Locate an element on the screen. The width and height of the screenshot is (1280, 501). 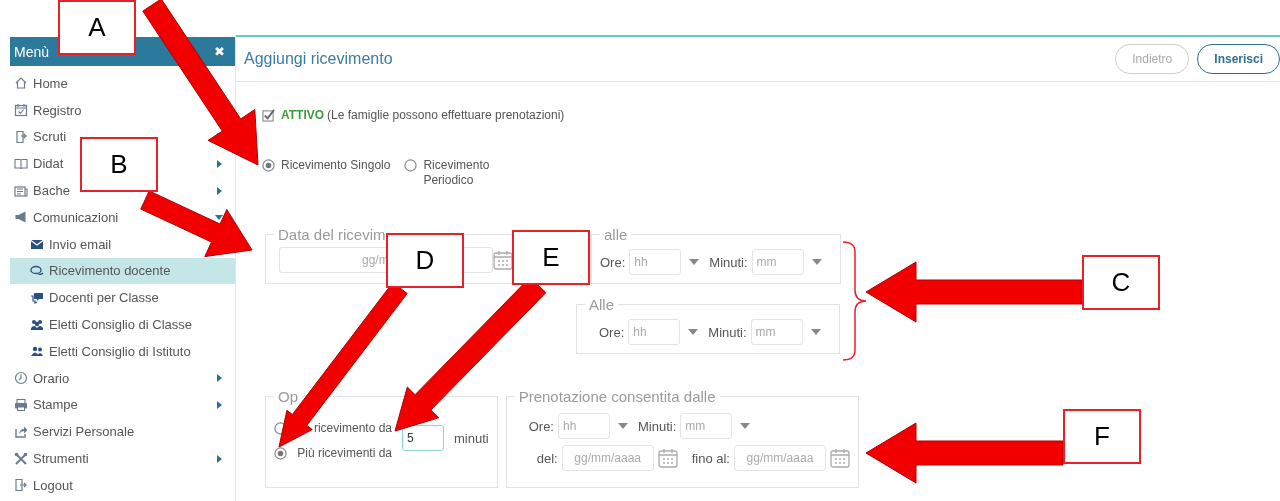
fieldset-legend: Prenotazione consentita dalle is located at coordinates (617, 396).